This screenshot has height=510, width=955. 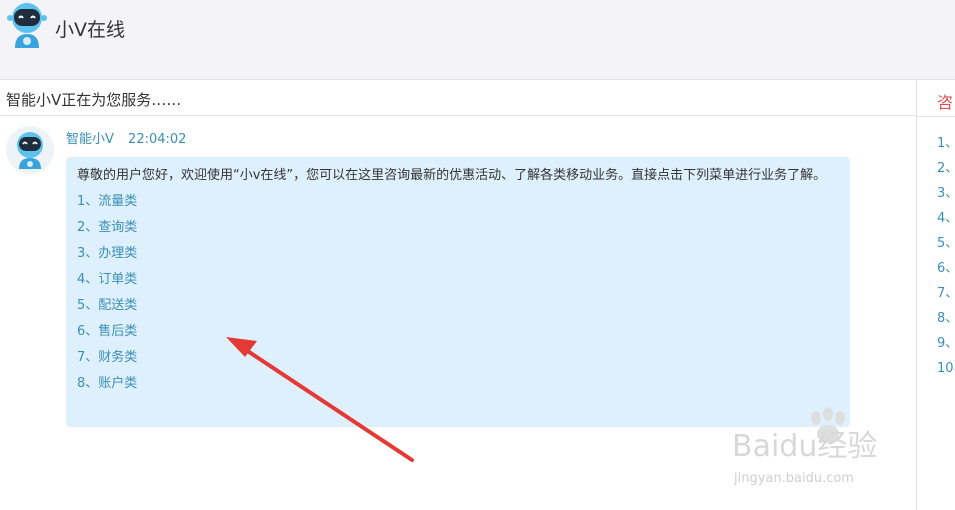 I want to click on side-list: 1、 2、 3、 4、 5、 6、 7、 8、 9、 10、, so click(x=946, y=256).